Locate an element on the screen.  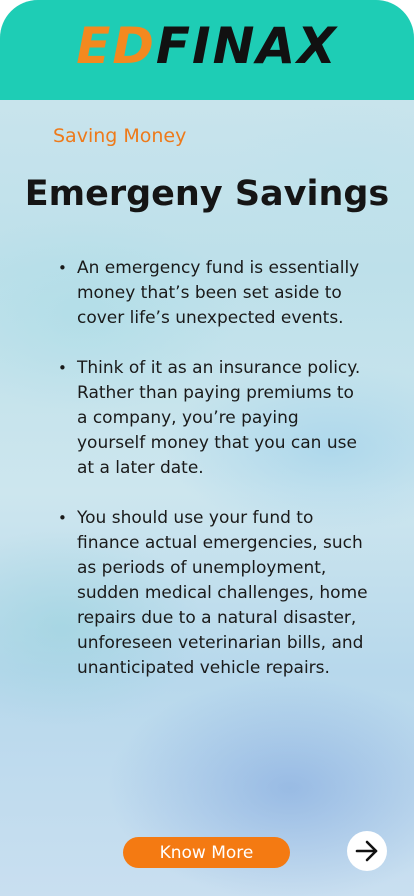
page-title: Emergeny Savings is located at coordinates (207, 194).